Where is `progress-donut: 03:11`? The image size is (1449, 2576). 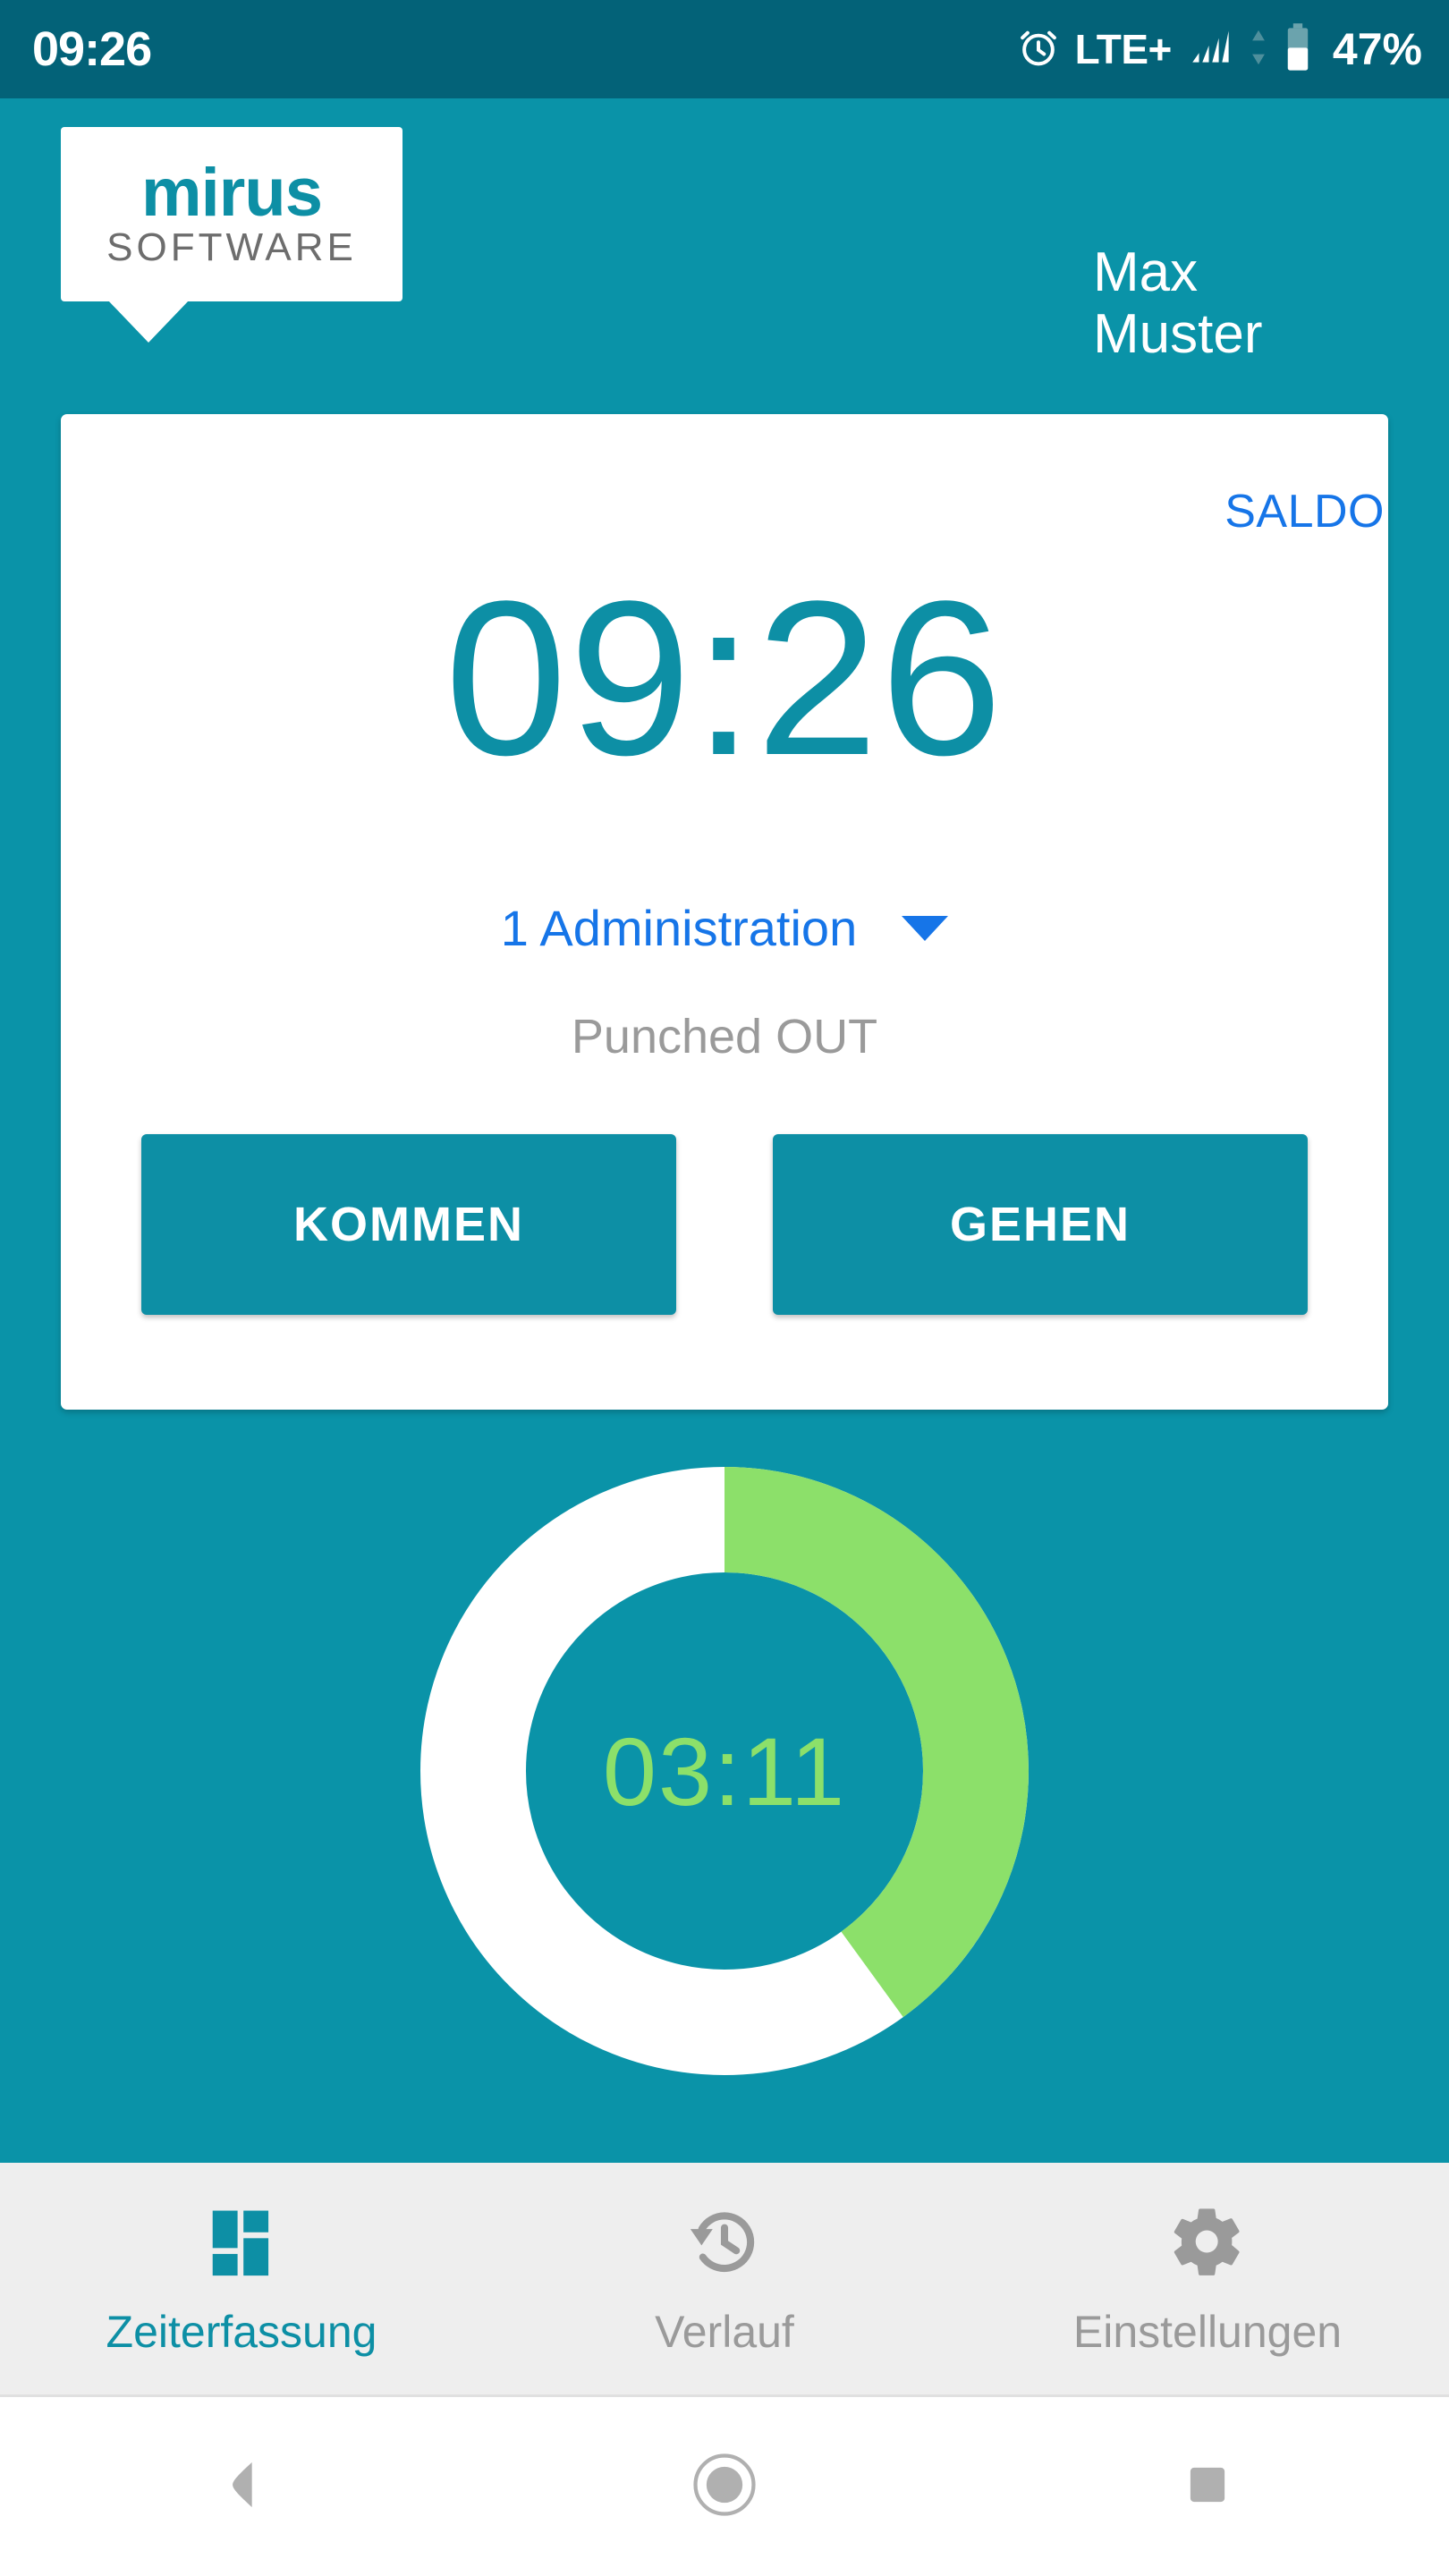
progress-donut: 03:11 is located at coordinates (724, 1771).